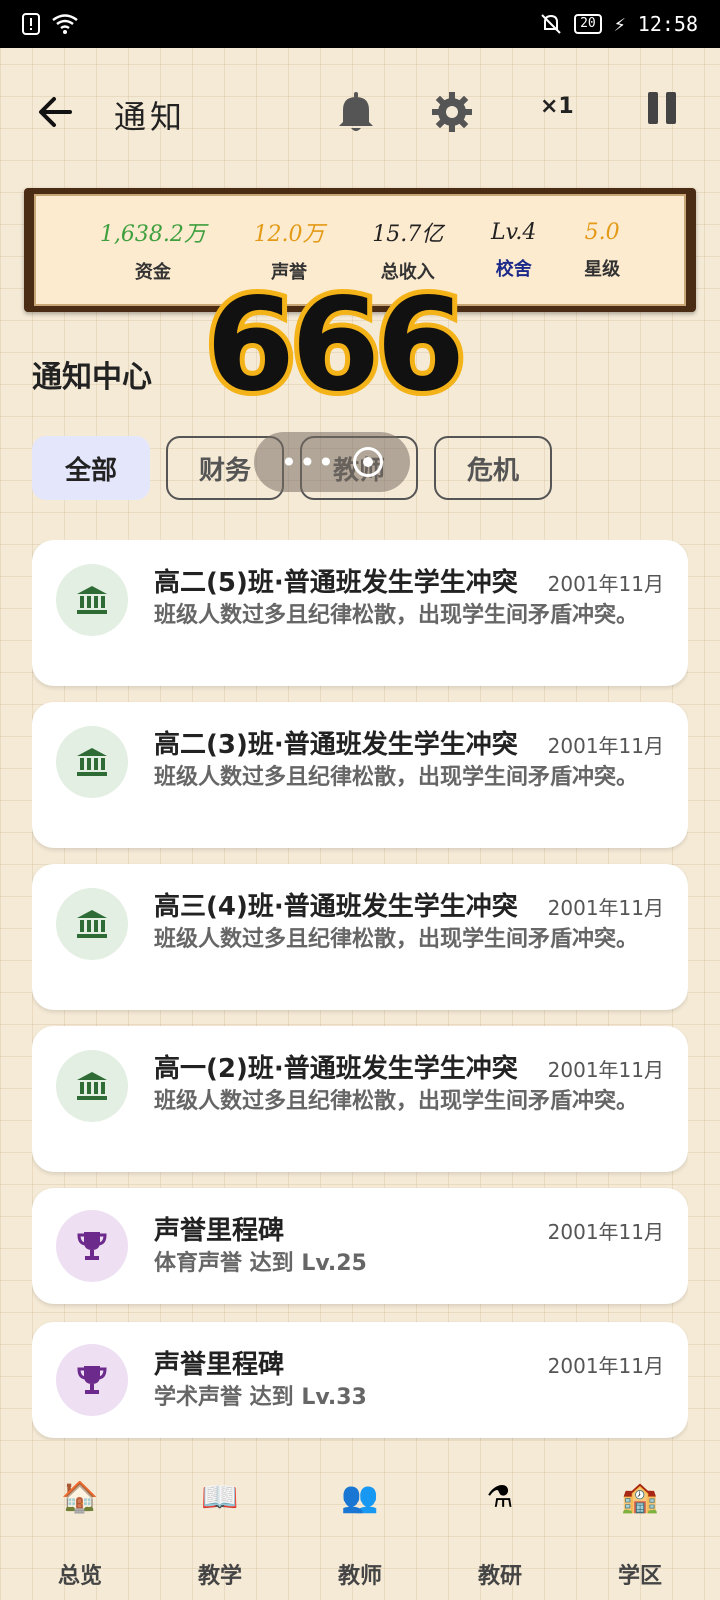  I want to click on flask-icon: ⚗, so click(500, 1497).